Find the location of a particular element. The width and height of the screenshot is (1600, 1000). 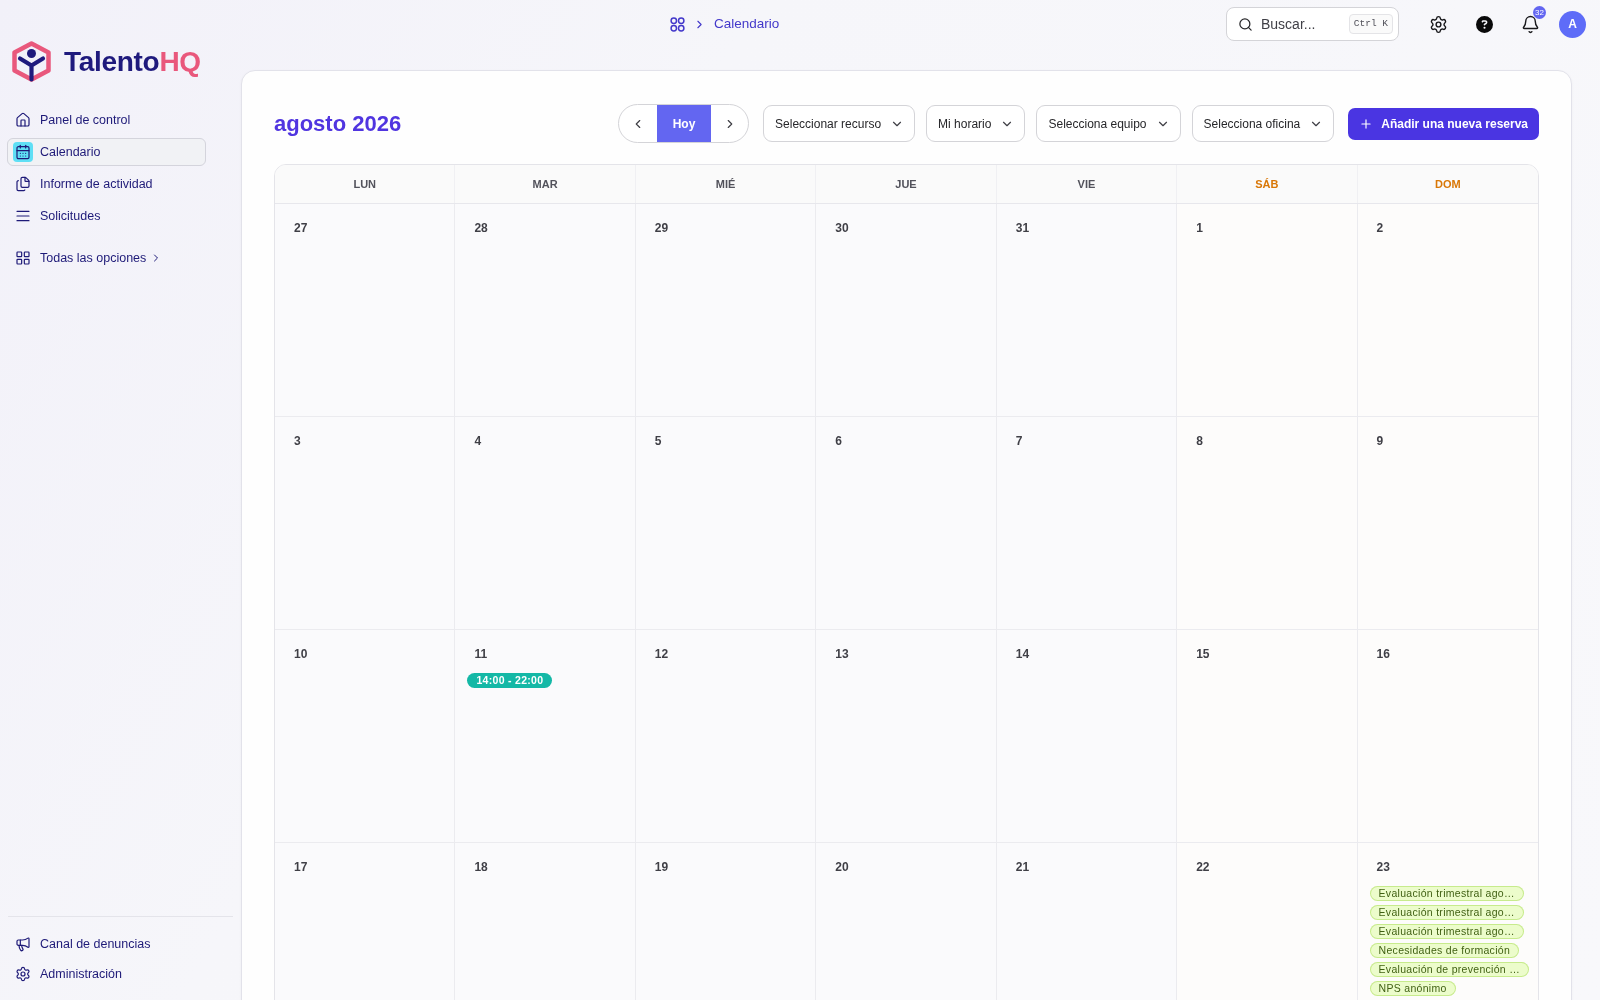

day-cell: 4 is located at coordinates (545, 523).